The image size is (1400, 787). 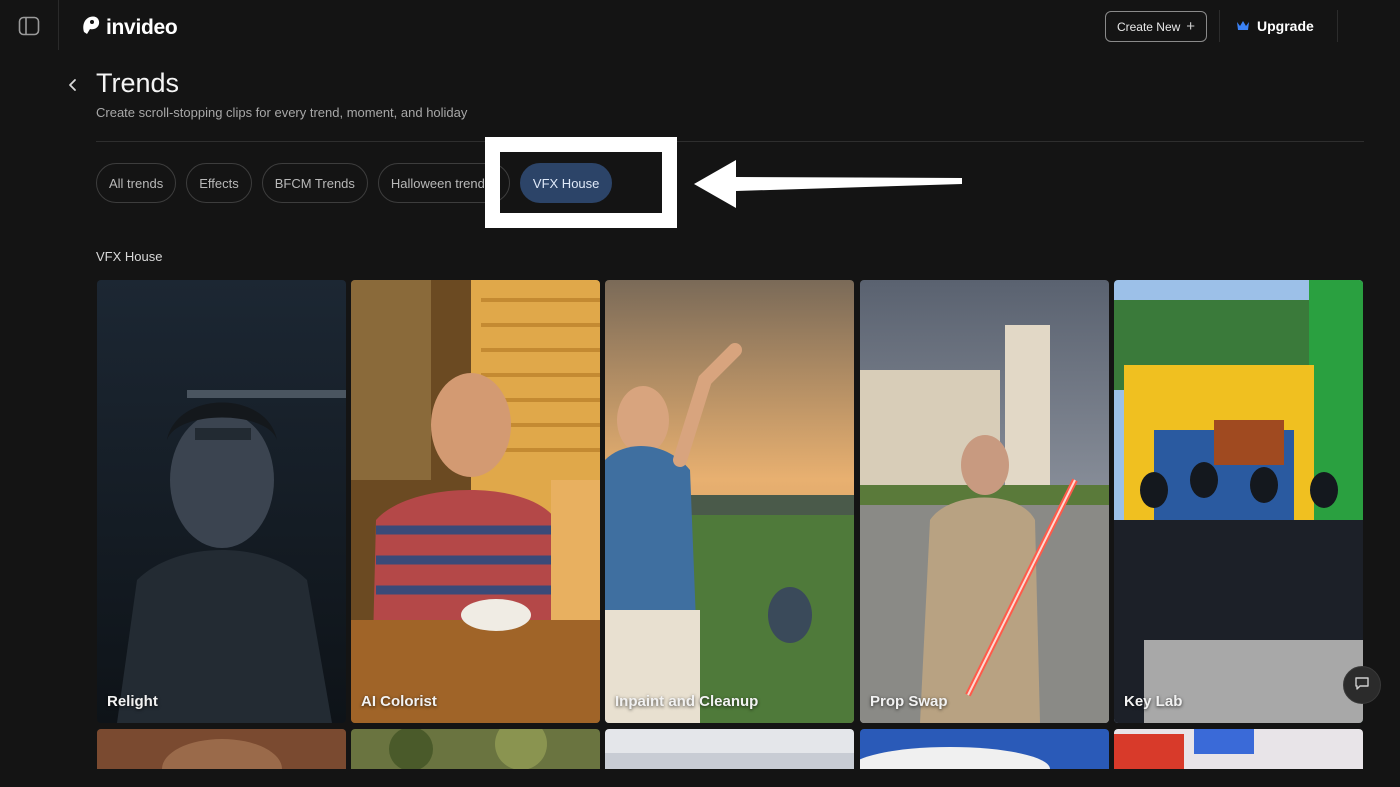 I want to click on card-label: Inpaint and Cleanup, so click(x=687, y=701).